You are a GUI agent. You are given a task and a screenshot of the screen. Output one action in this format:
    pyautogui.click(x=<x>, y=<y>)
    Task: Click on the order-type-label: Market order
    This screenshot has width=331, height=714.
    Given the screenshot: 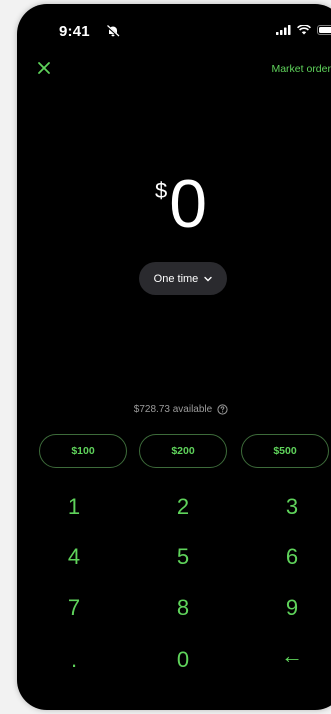 What is the action you would take?
    pyautogui.click(x=301, y=69)
    